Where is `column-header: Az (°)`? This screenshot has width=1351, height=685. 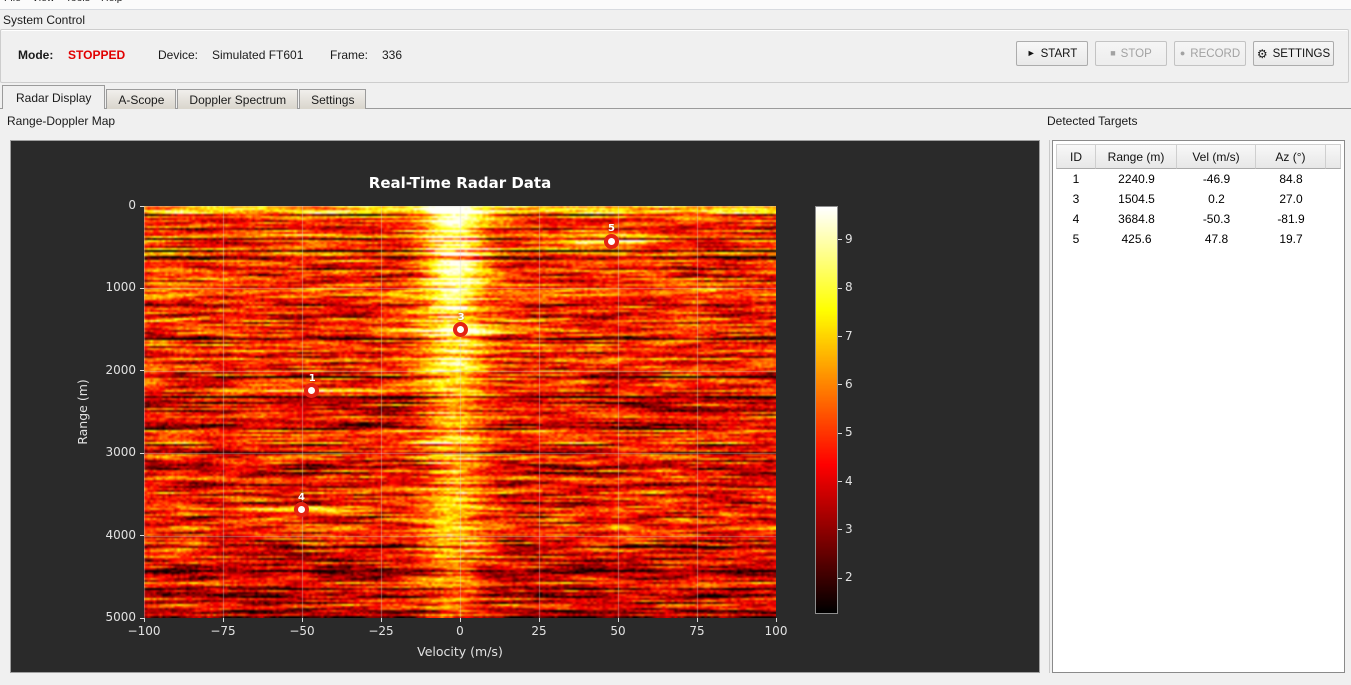
column-header: Az (°) is located at coordinates (1291, 156).